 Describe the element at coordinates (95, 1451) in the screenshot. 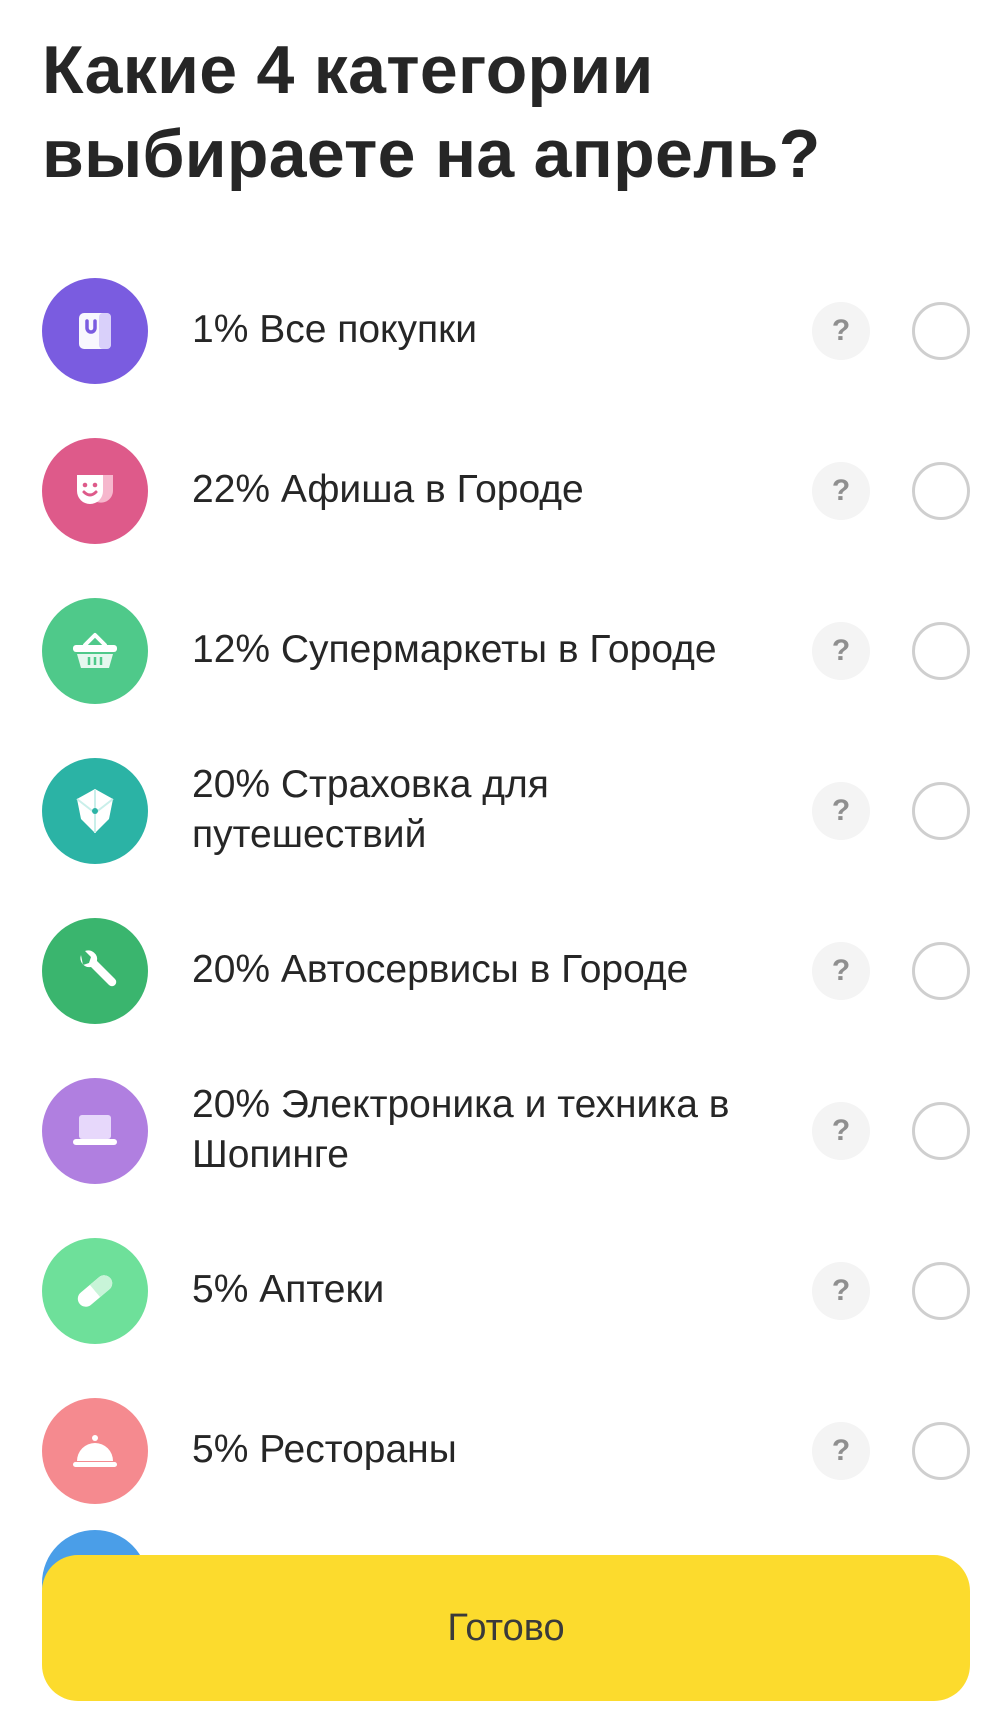

I see `cloche-icon` at that location.